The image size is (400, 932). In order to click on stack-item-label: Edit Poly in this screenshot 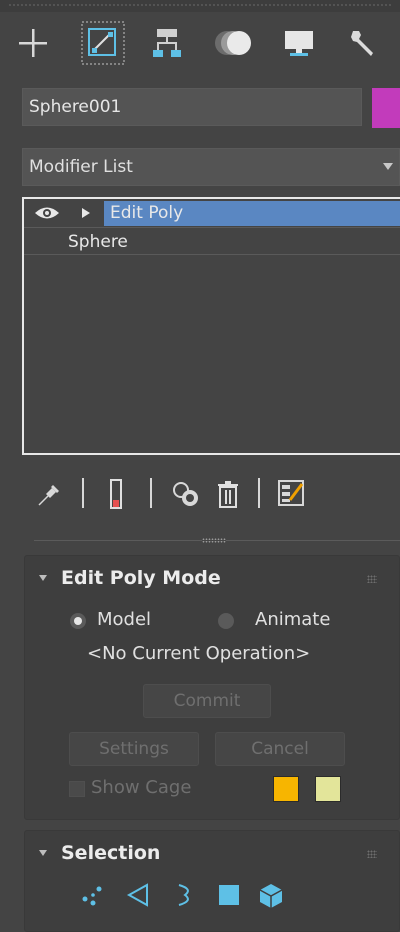, I will do `click(147, 213)`.